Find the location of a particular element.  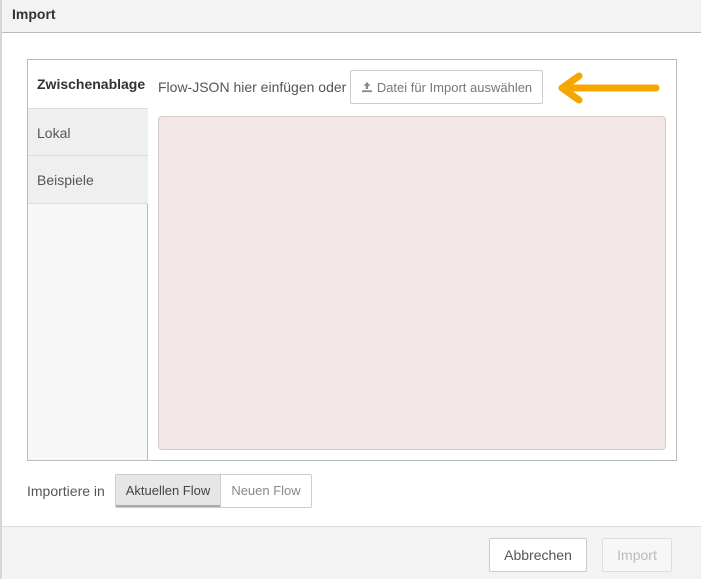

dialog-title-bar: Import is located at coordinates (351, 16).